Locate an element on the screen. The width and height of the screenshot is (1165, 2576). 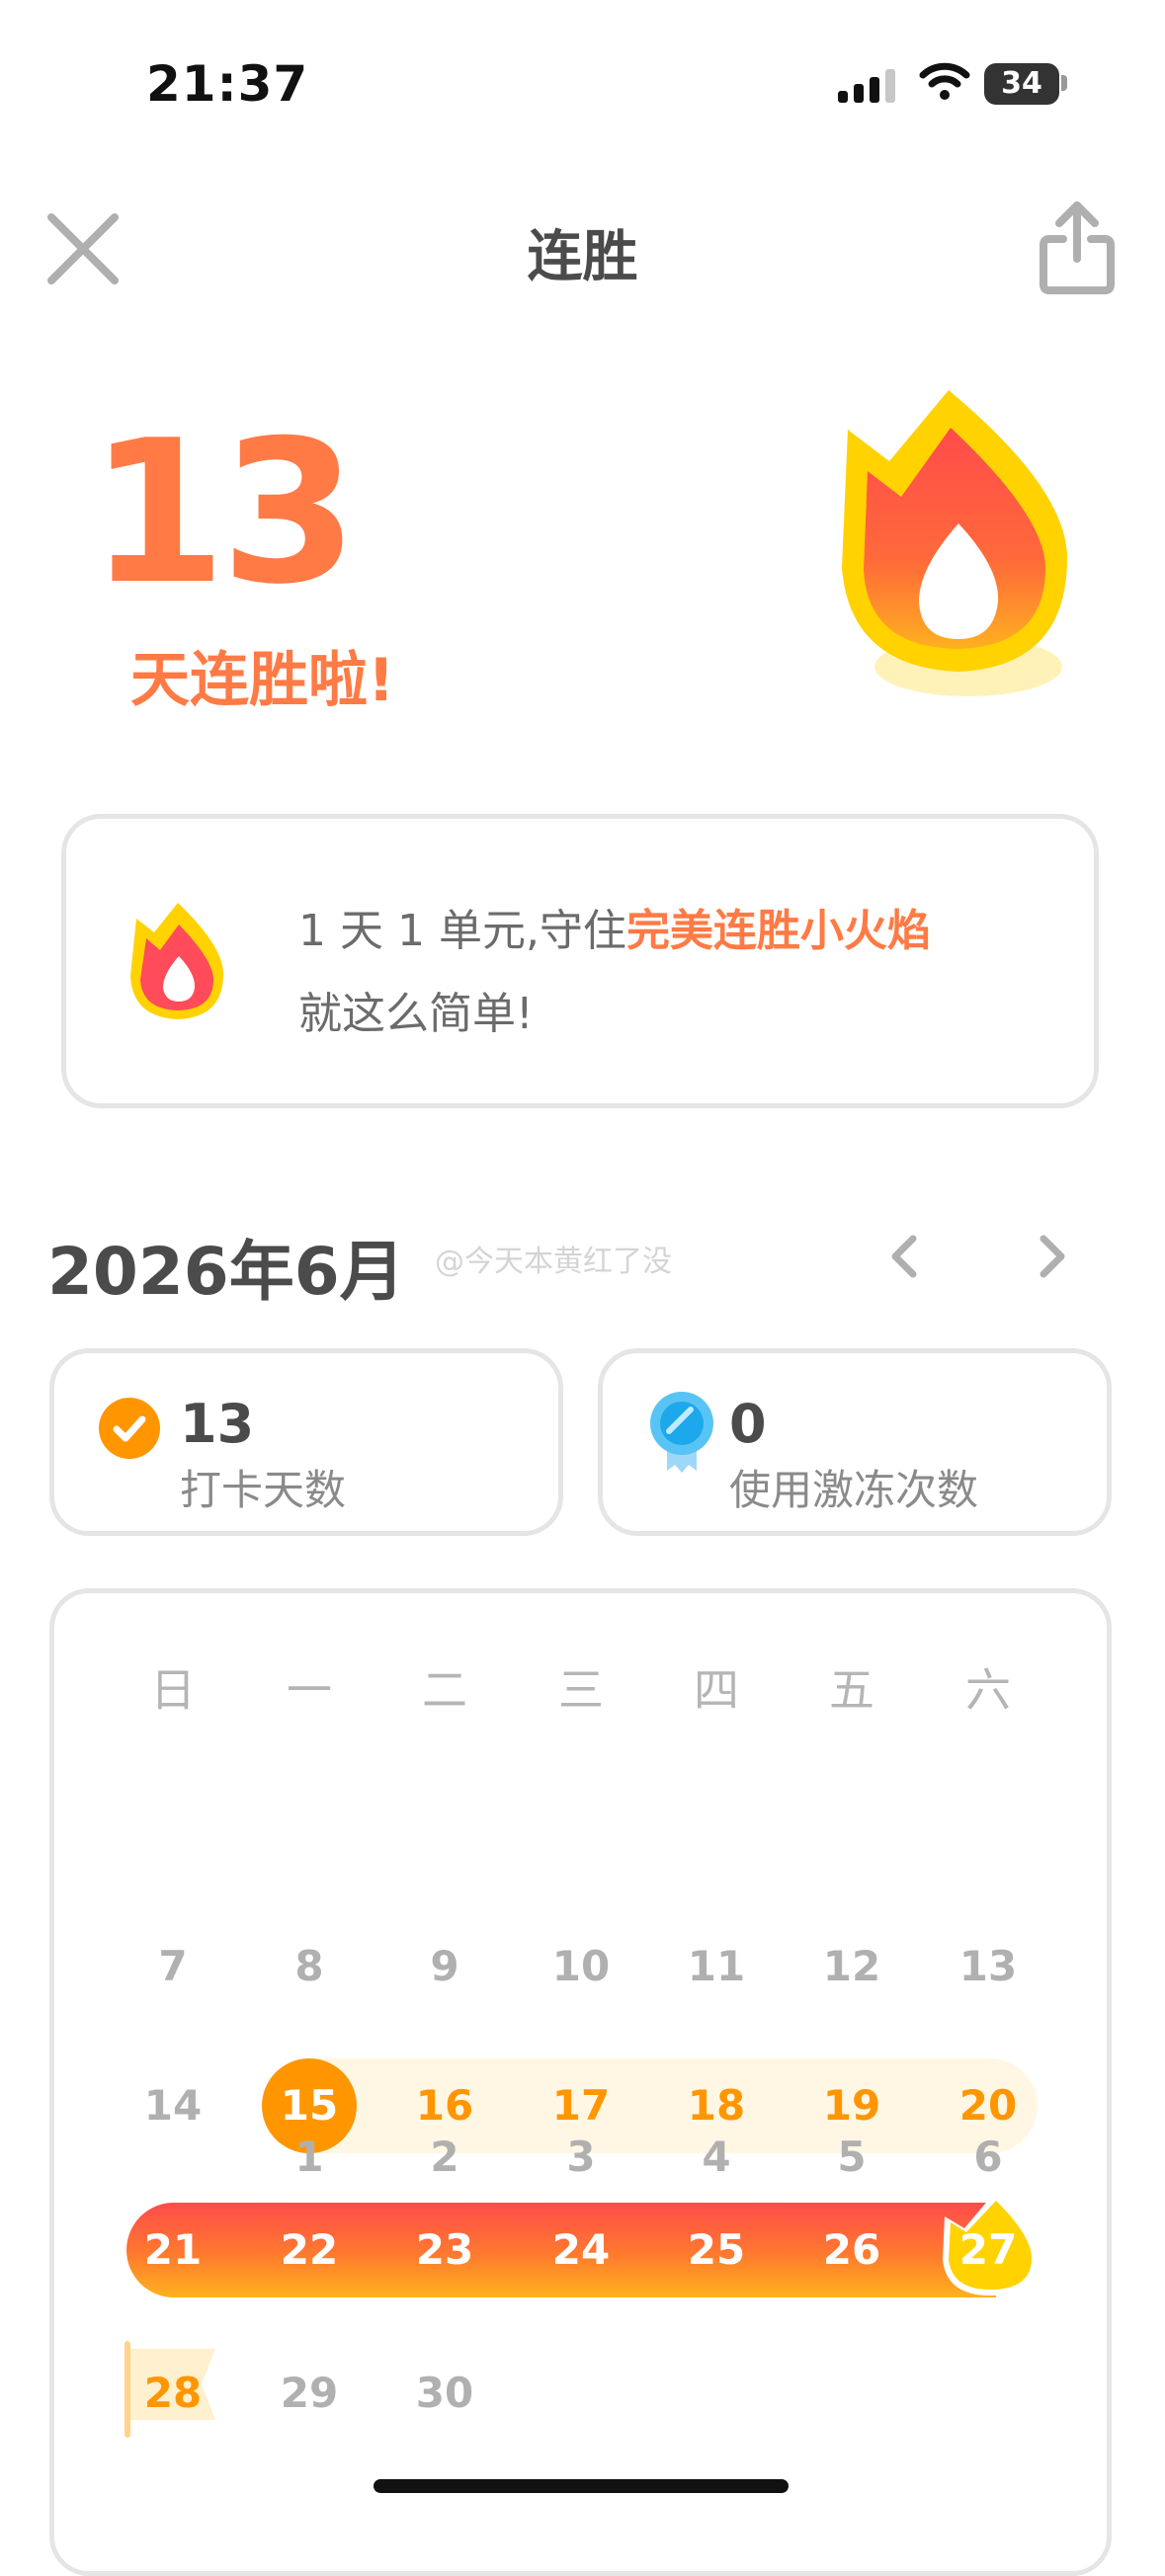
calendar-day: 11 is located at coordinates (716, 1966).